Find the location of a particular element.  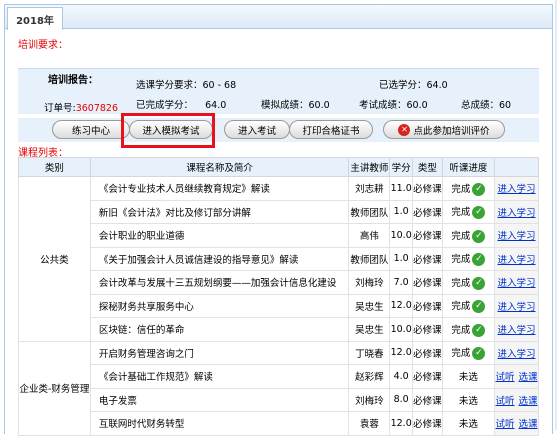

table-row: 电子发票 刘梅玲 8.0 必修课 未选 试听 选课 is located at coordinates (279, 399).